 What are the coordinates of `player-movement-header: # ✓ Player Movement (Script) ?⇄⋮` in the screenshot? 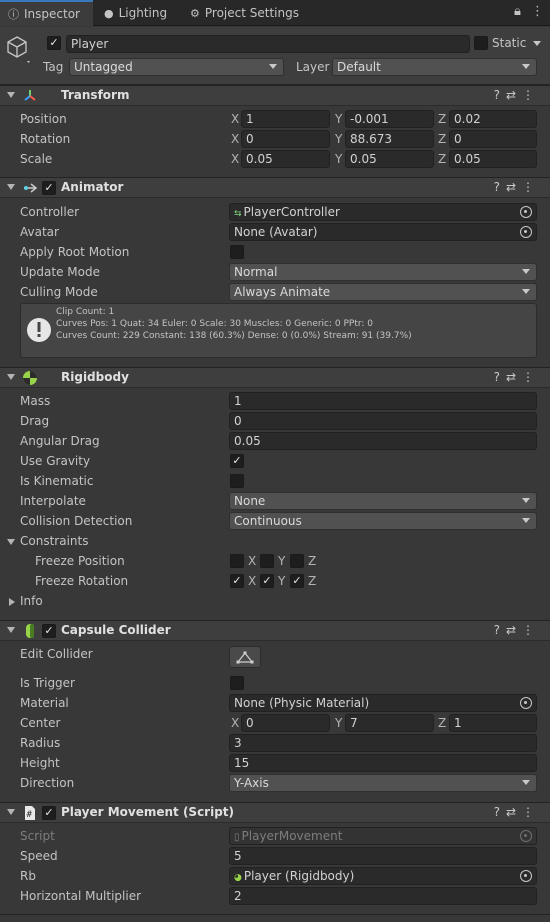 It's located at (275, 812).